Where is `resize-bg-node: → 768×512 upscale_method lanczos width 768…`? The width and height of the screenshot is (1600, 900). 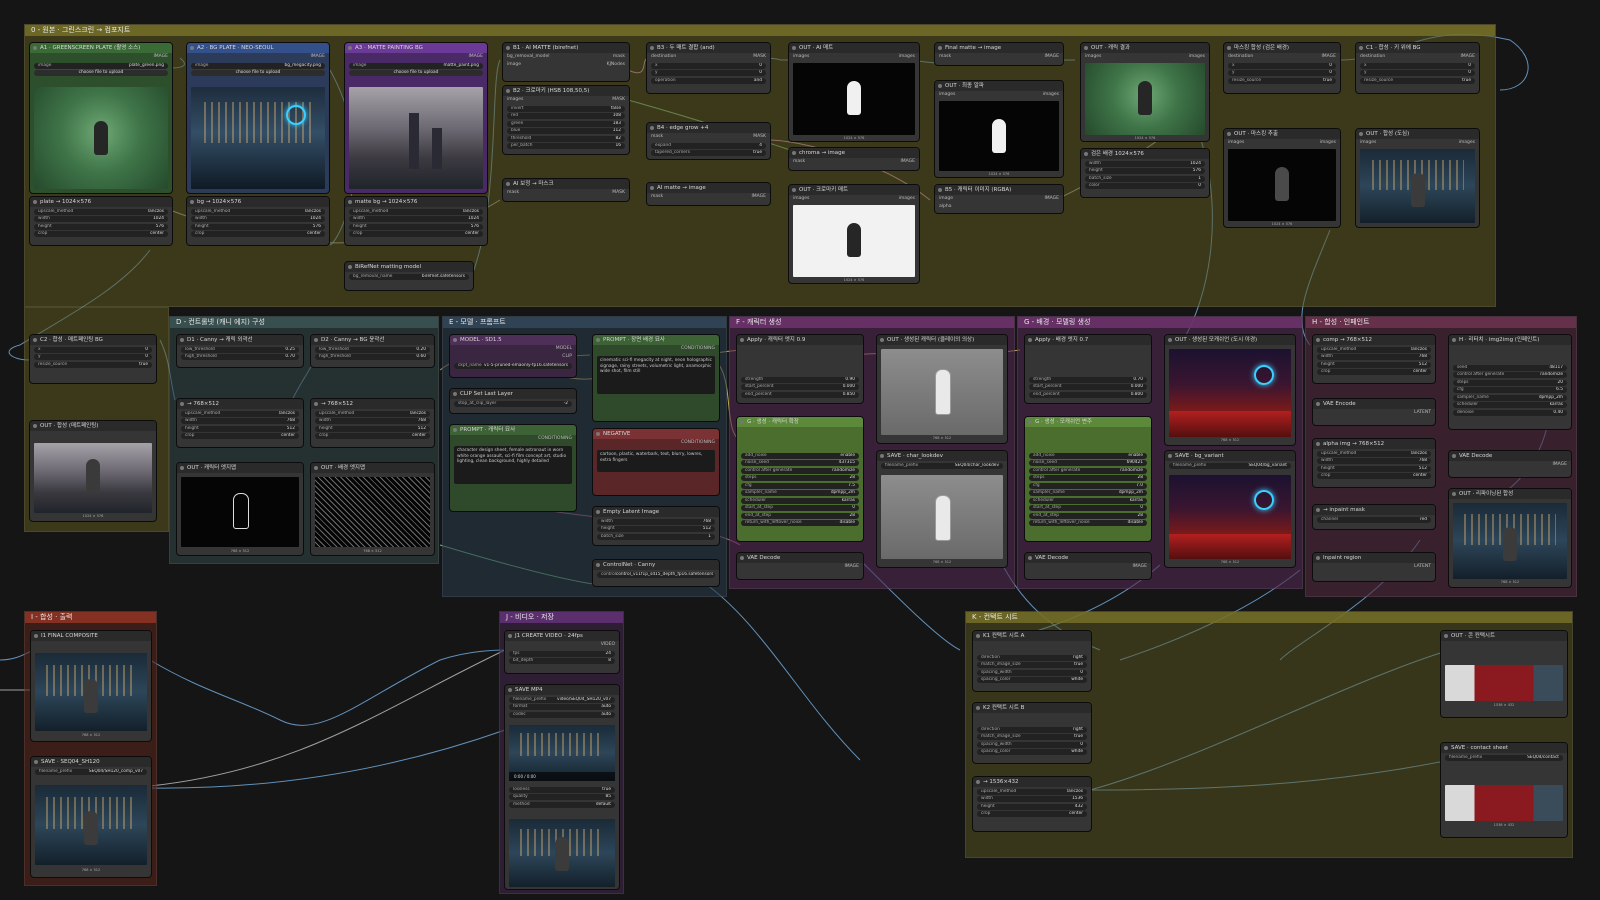 resize-bg-node: → 768×512 upscale_method lanczos width 768… is located at coordinates (372, 423).